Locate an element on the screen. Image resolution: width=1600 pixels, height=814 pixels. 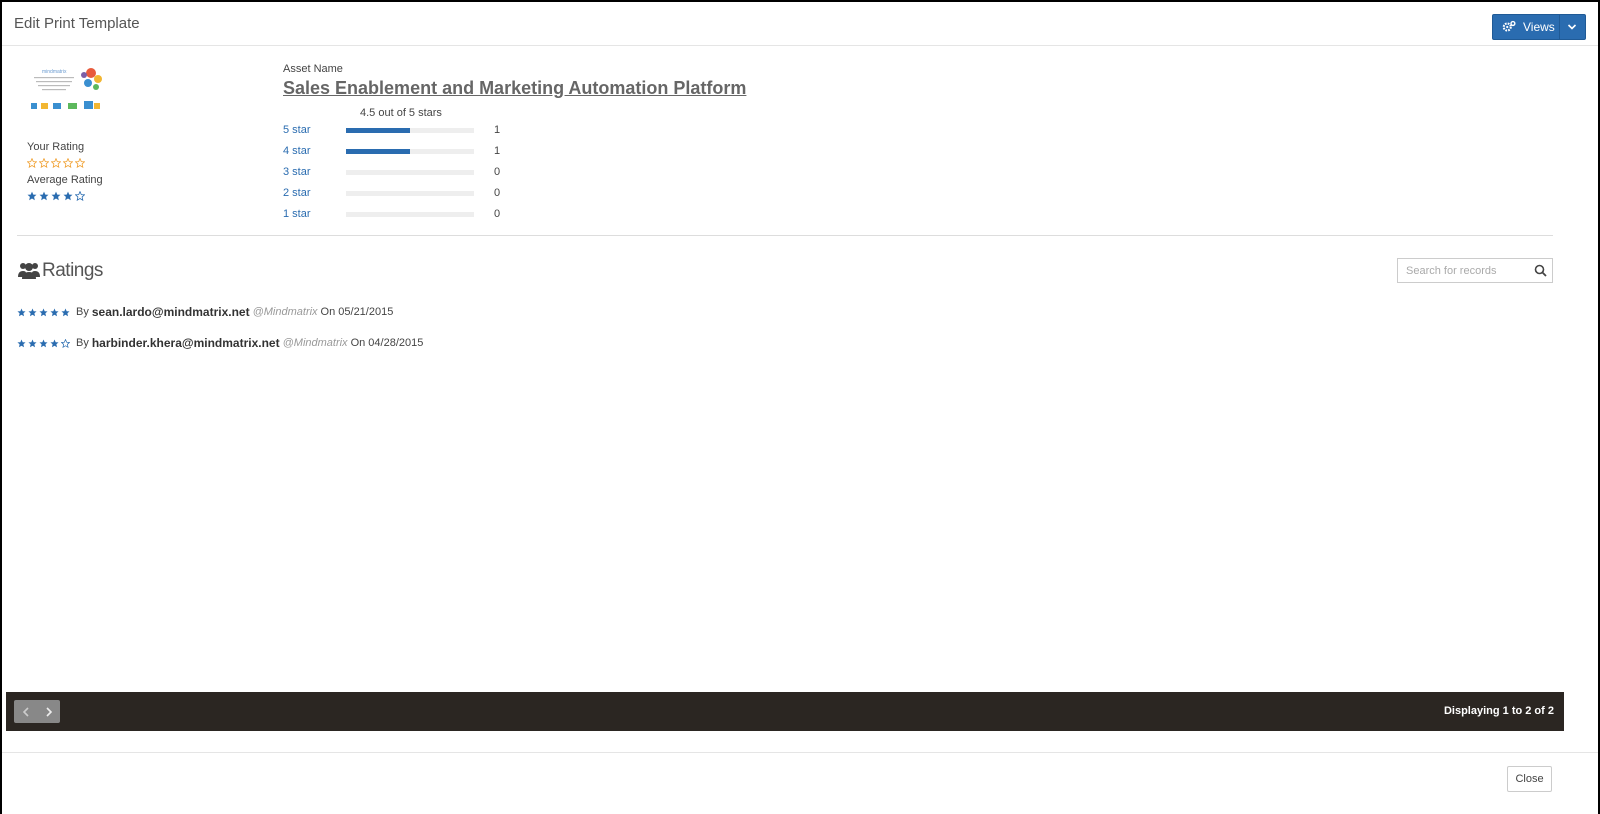
search-box is located at coordinates (1475, 270).